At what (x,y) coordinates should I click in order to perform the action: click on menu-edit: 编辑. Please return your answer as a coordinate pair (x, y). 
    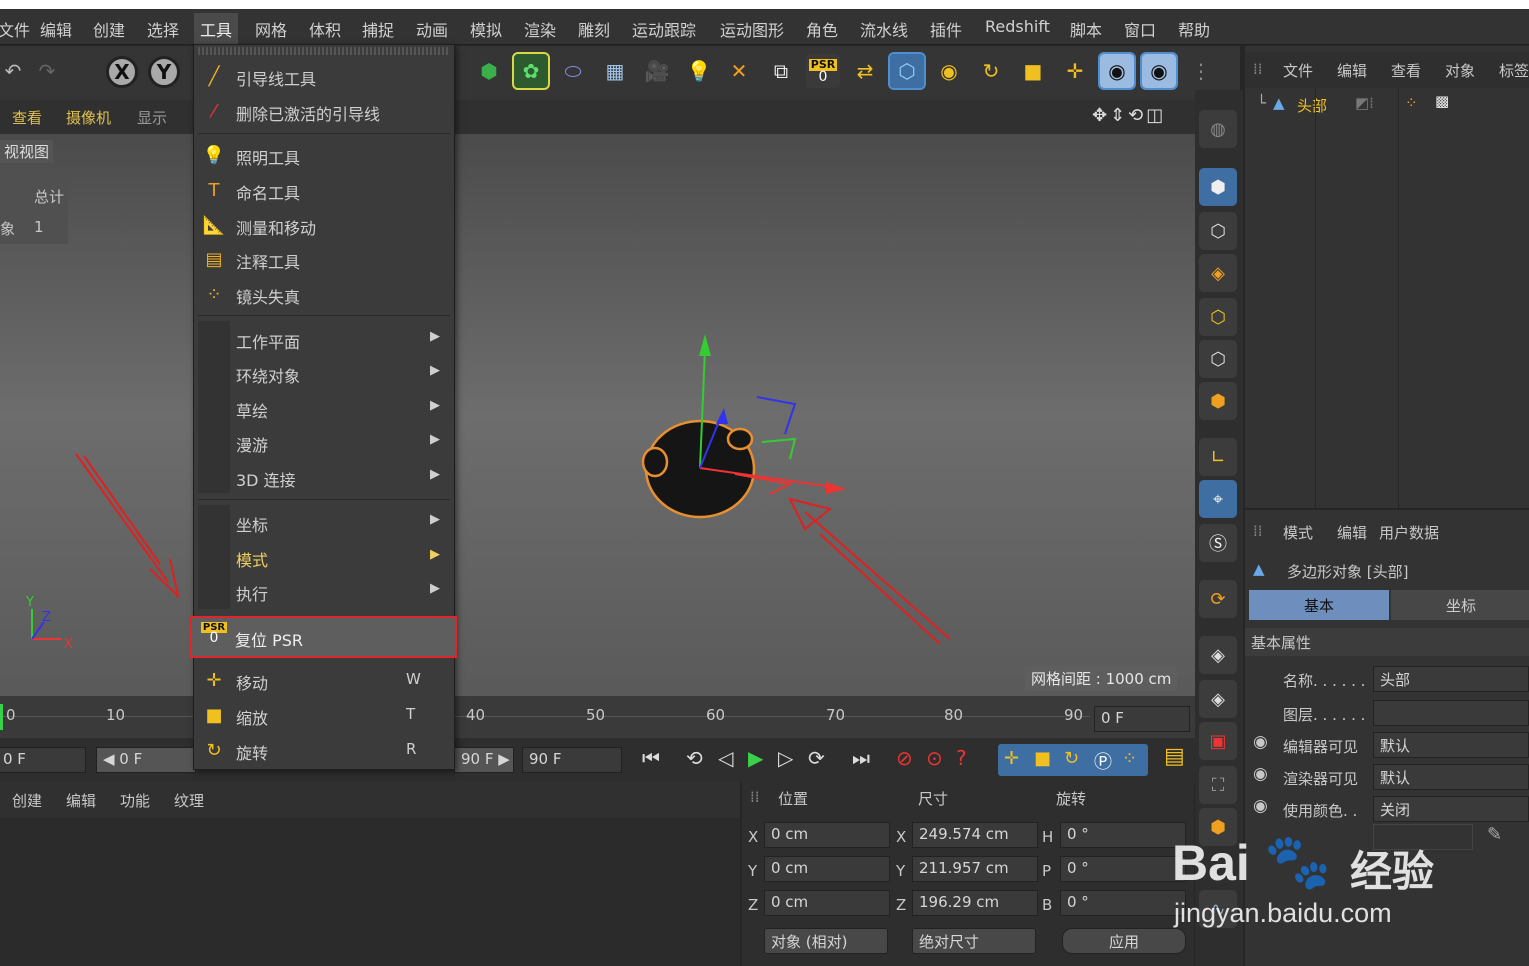
    Looking at the image, I should click on (56, 29).